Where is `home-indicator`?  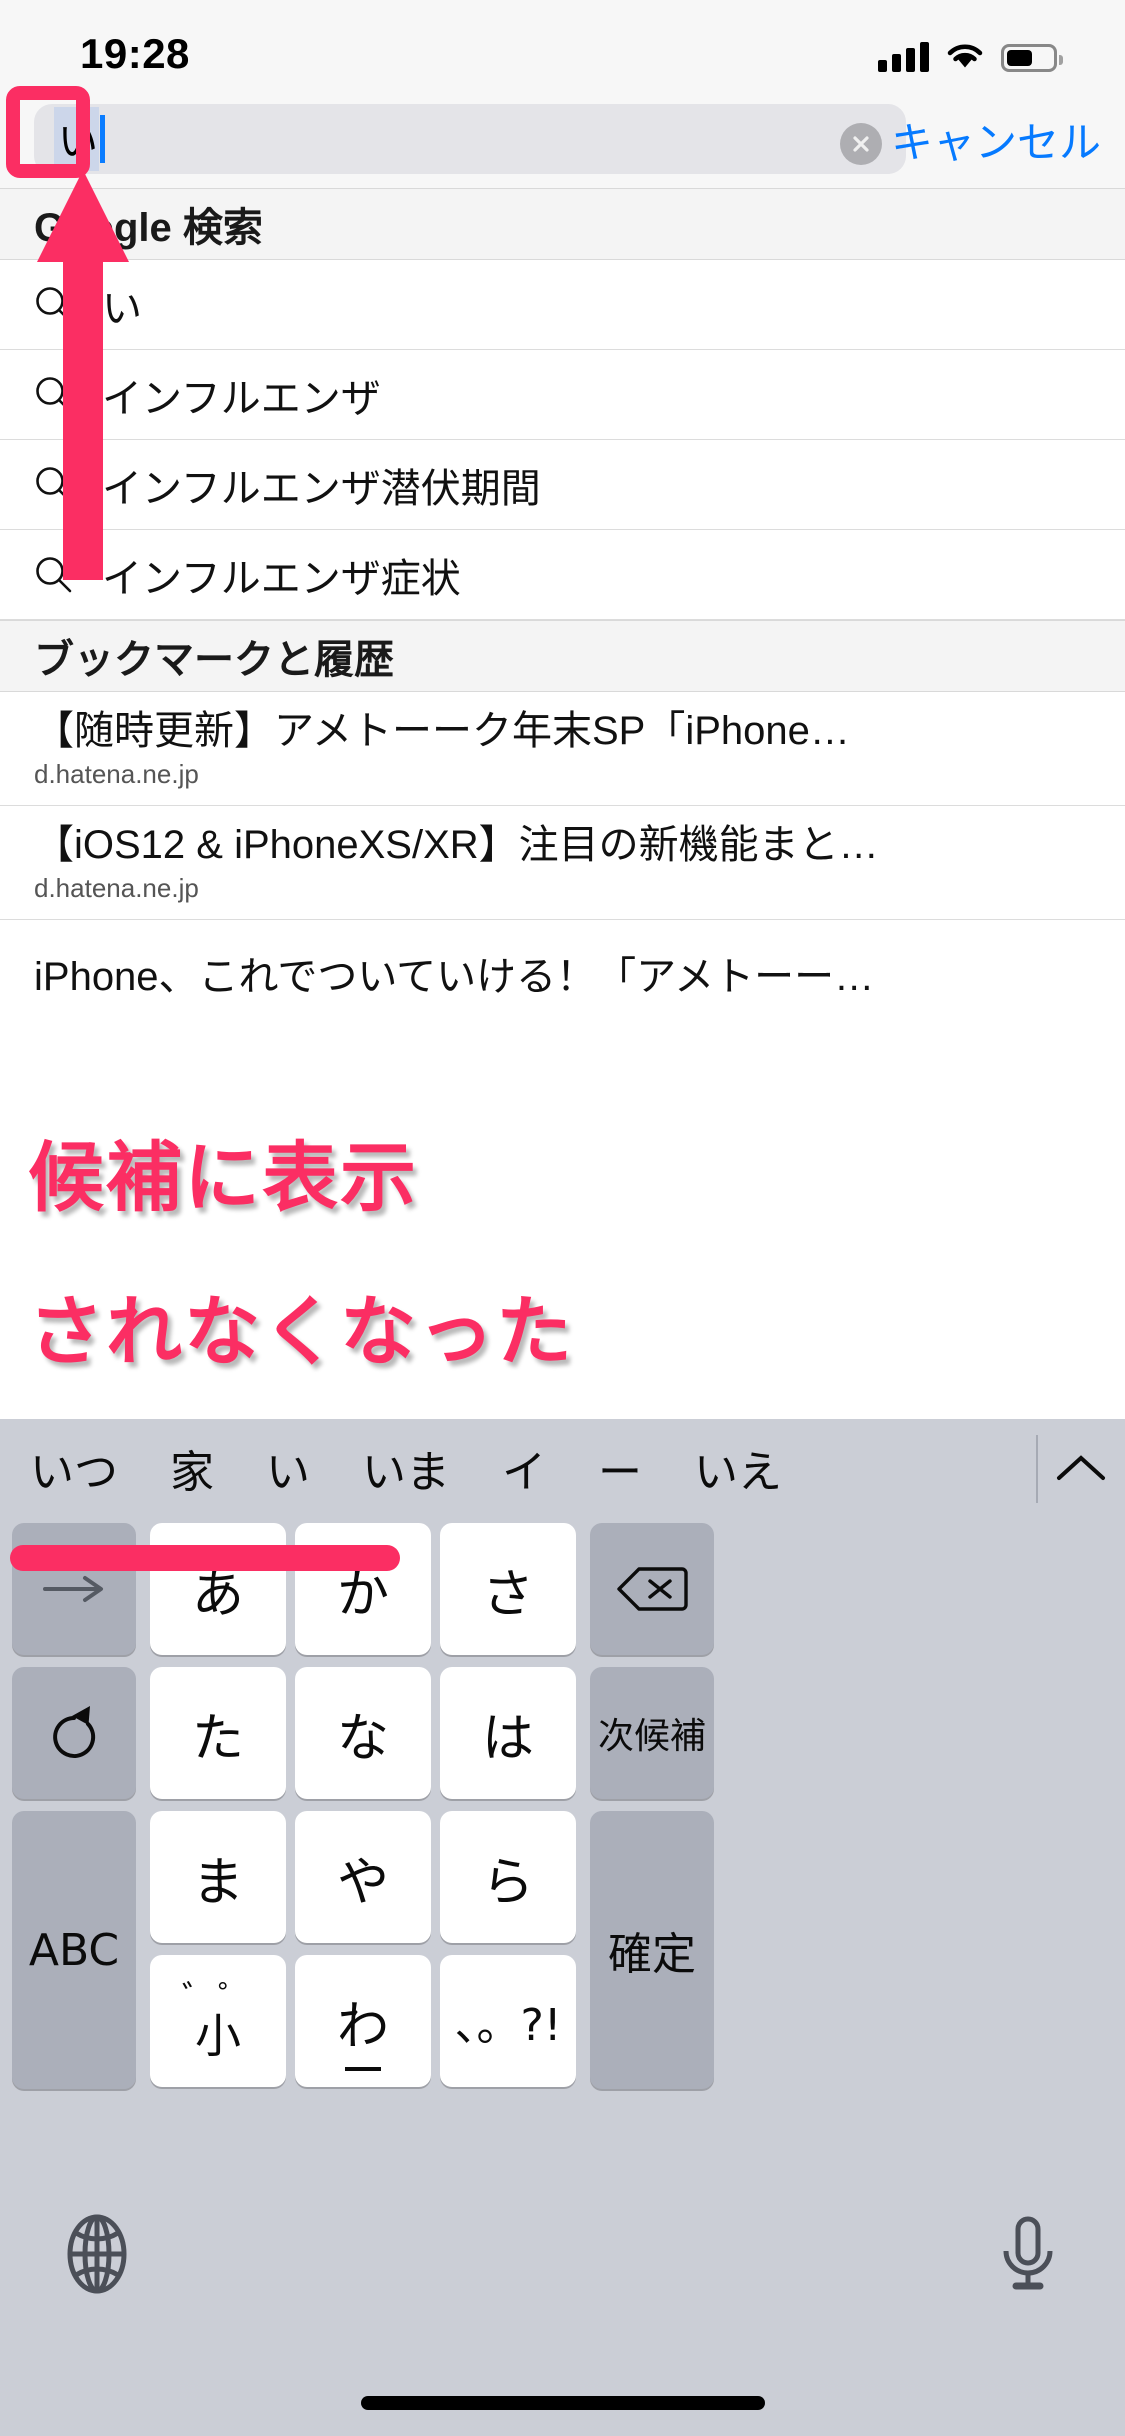
home-indicator is located at coordinates (562, 2403).